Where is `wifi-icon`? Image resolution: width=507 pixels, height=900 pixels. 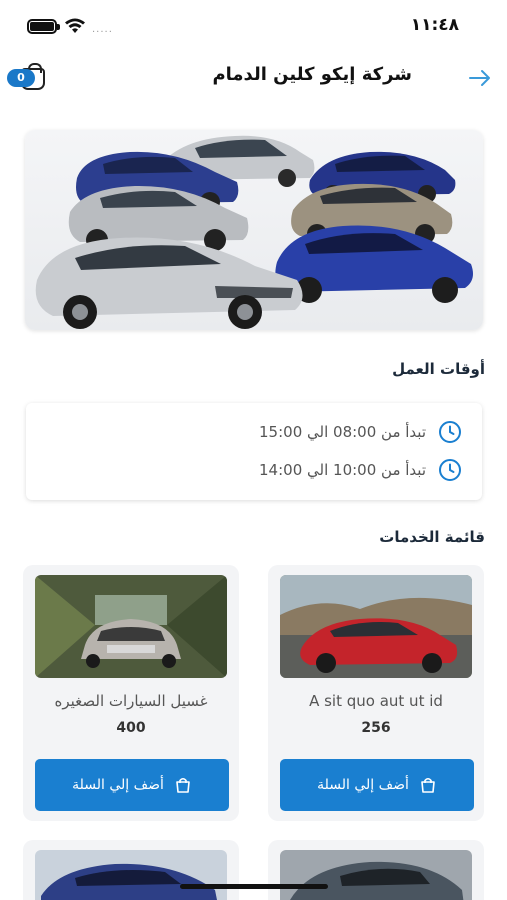 wifi-icon is located at coordinates (75, 25).